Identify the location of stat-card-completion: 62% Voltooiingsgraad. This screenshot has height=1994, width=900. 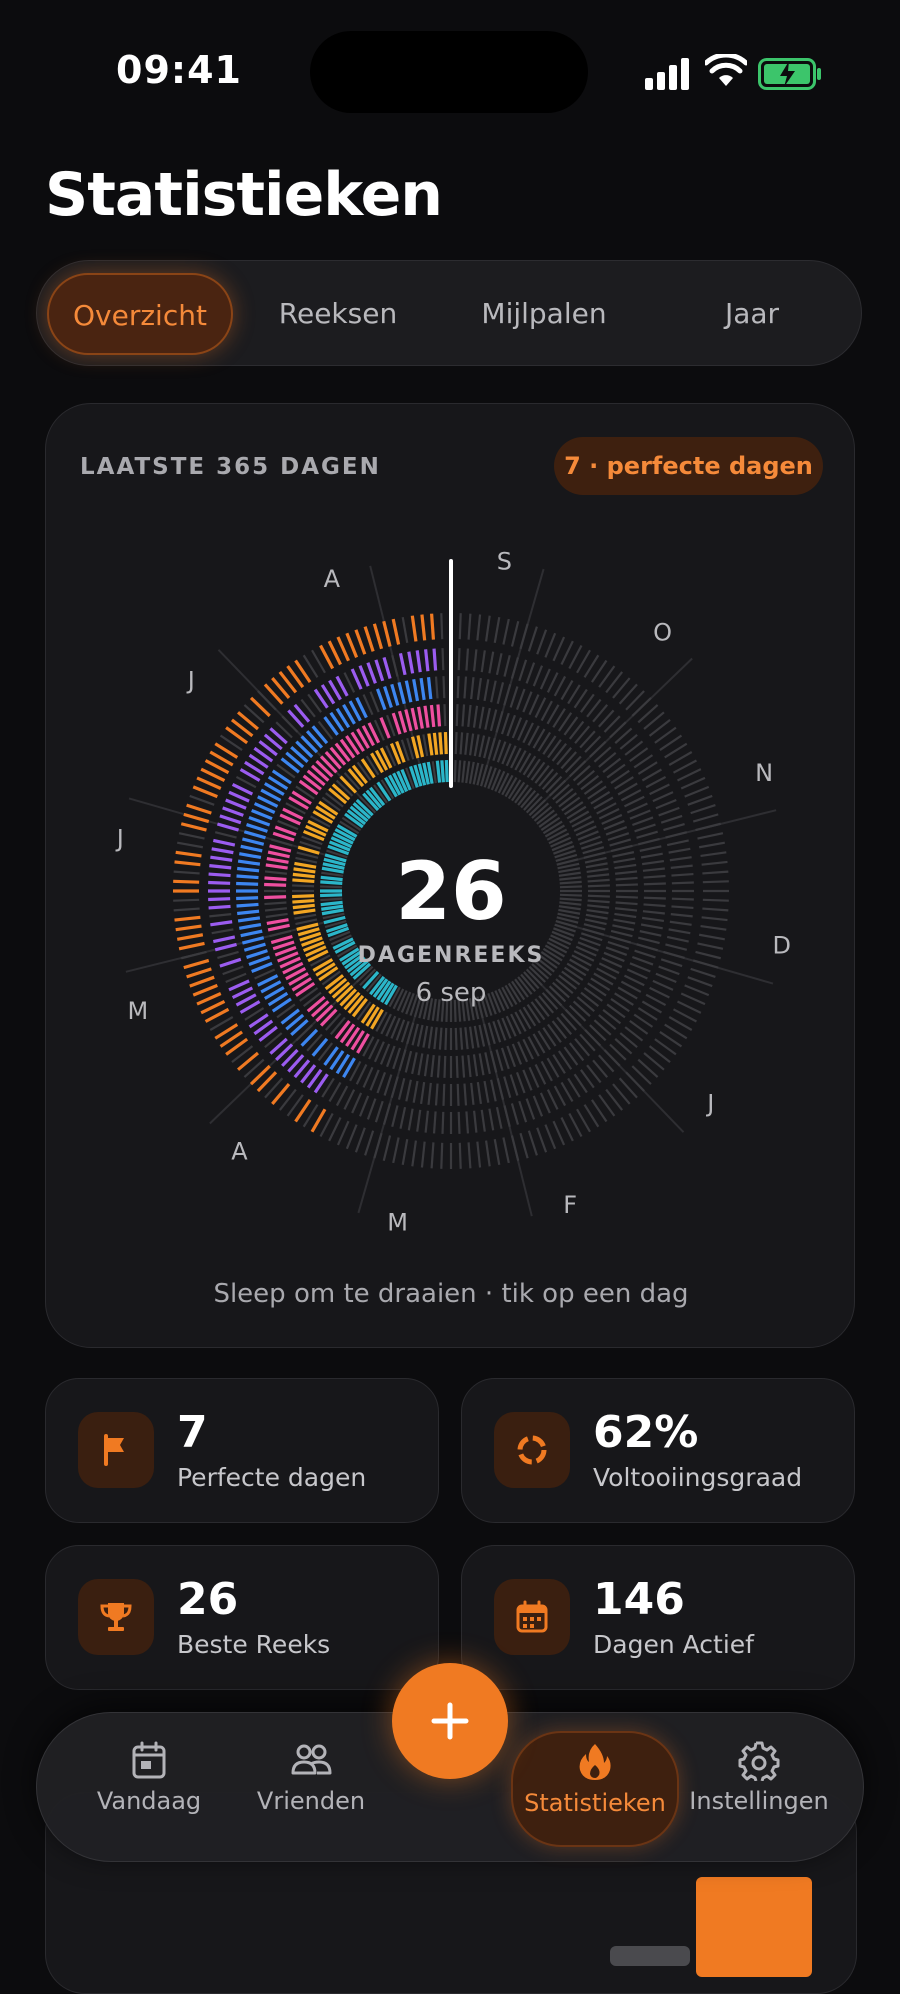
(658, 1450).